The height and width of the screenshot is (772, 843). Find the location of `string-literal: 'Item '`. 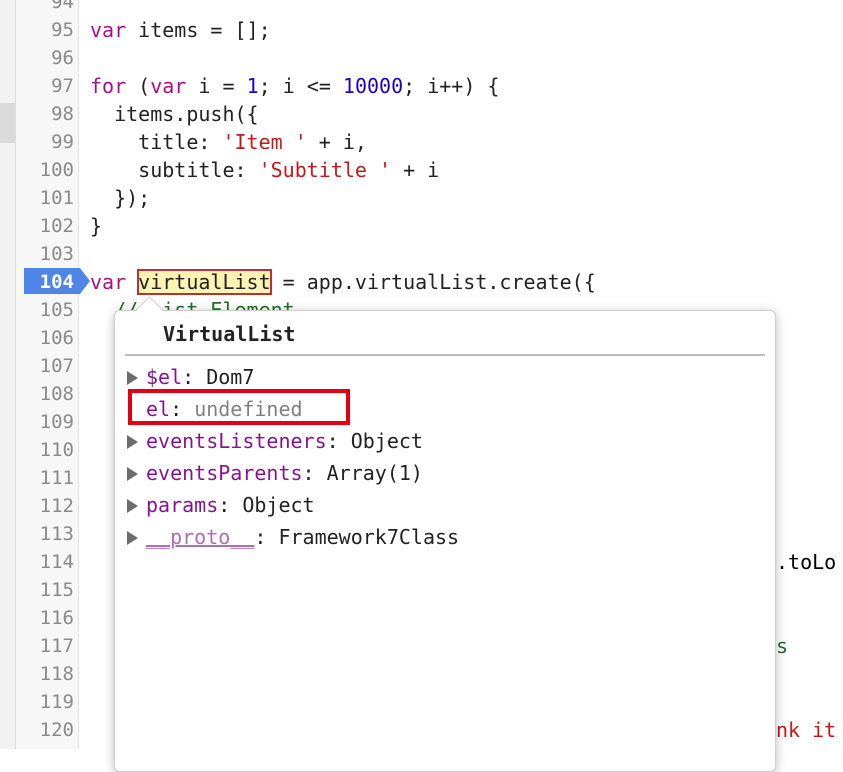

string-literal: 'Item ' is located at coordinates (264, 142).